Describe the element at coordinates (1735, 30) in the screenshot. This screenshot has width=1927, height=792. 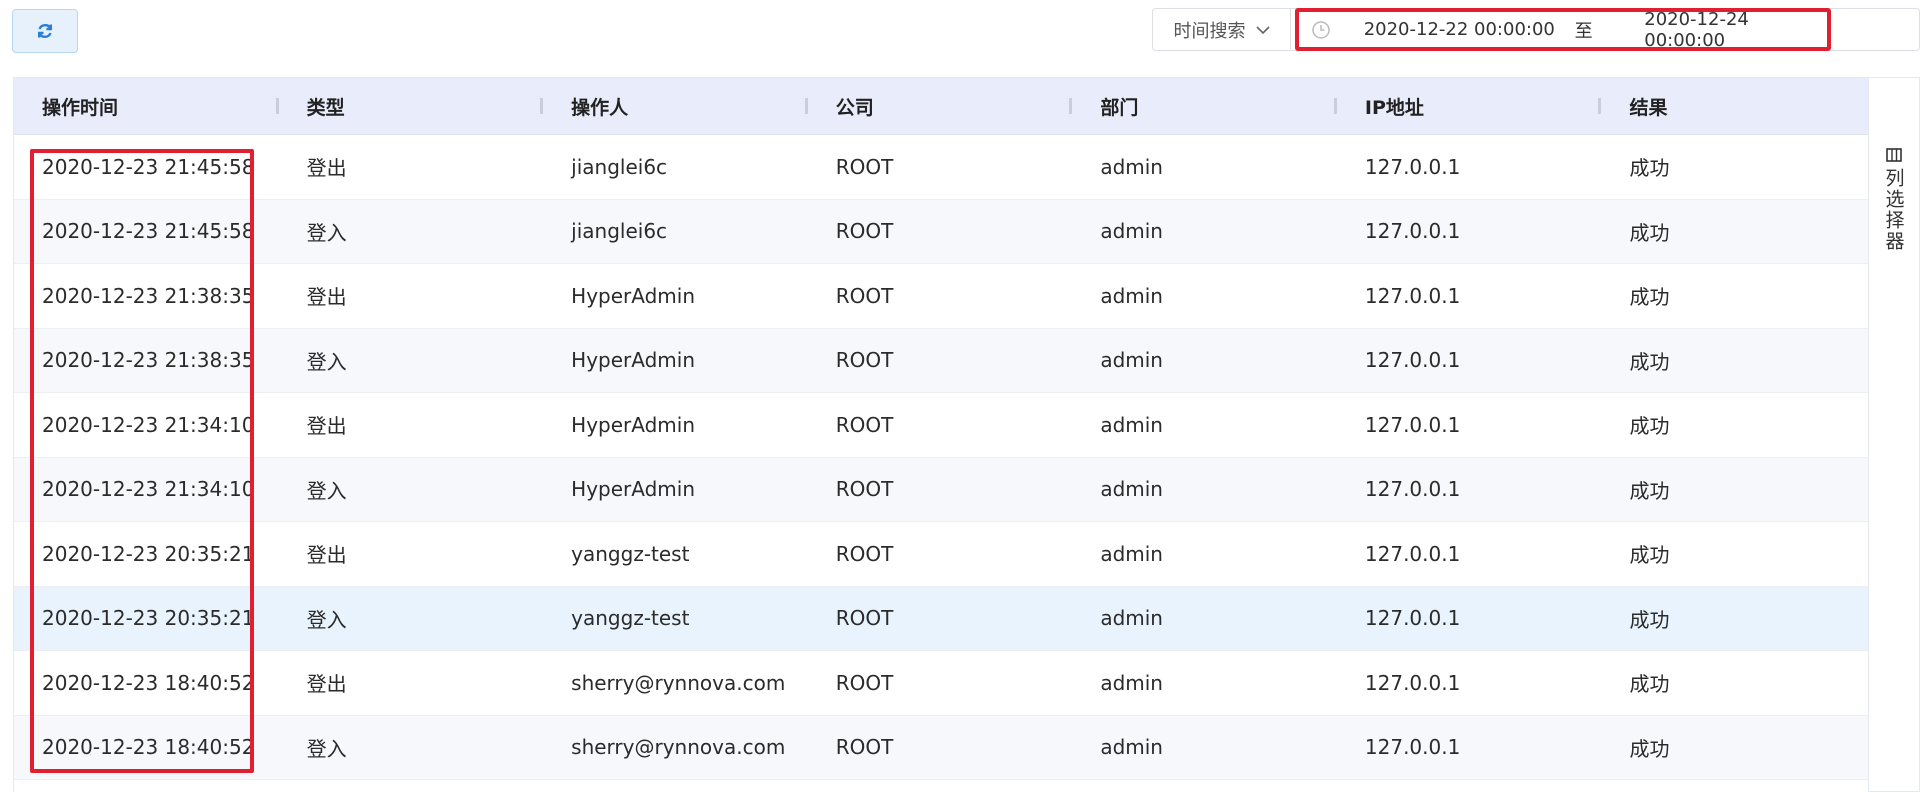
I see `date-end-input: 2020-12-24 00:00:00` at that location.